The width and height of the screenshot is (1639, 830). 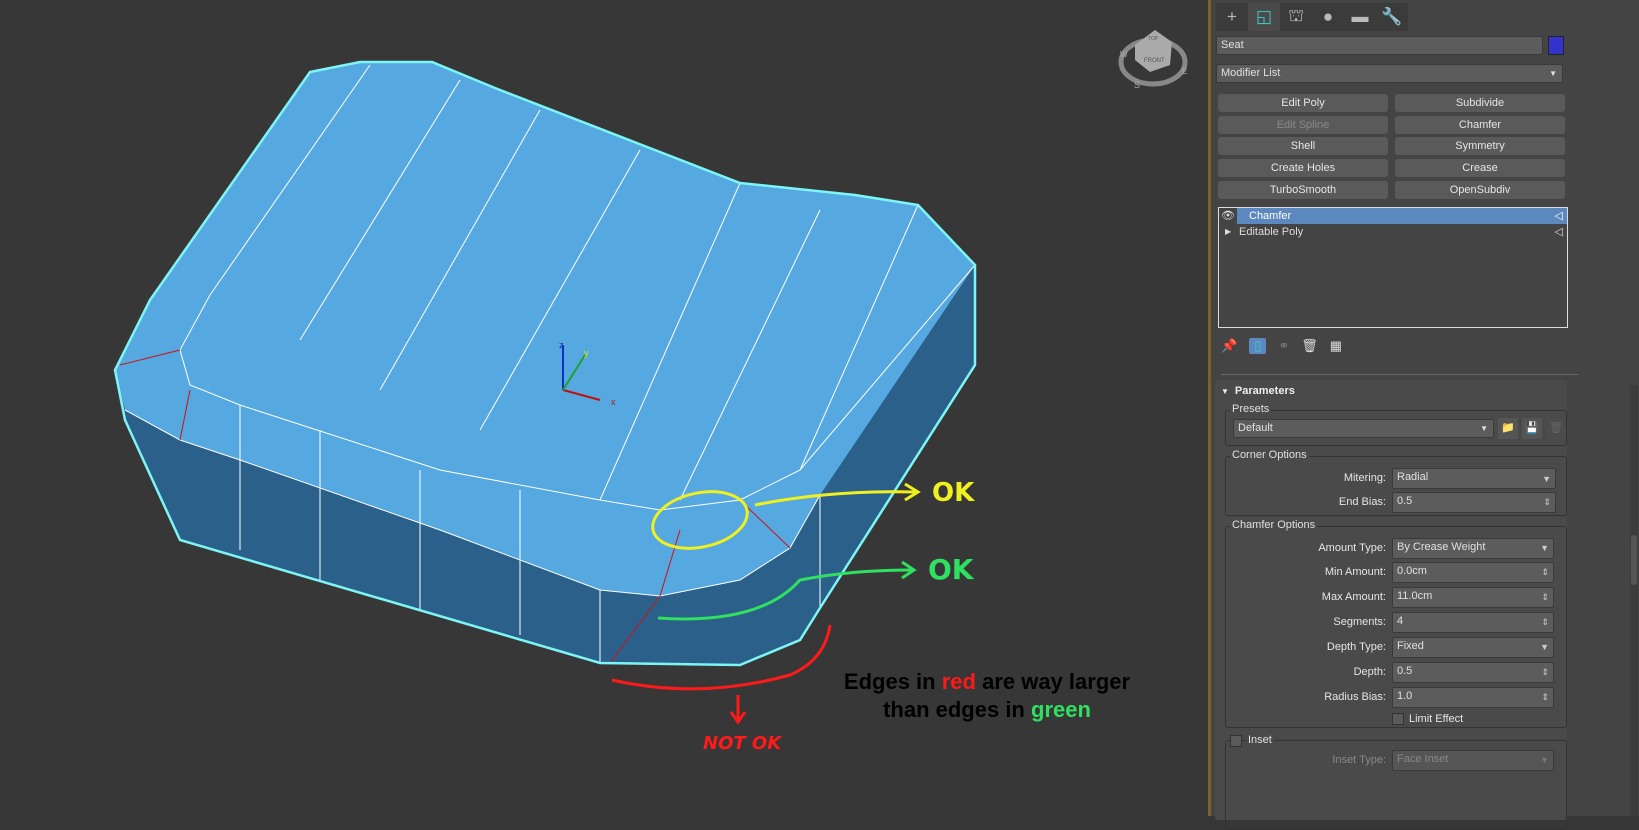 I want to click on shell-button: Shell, so click(x=1303, y=146).